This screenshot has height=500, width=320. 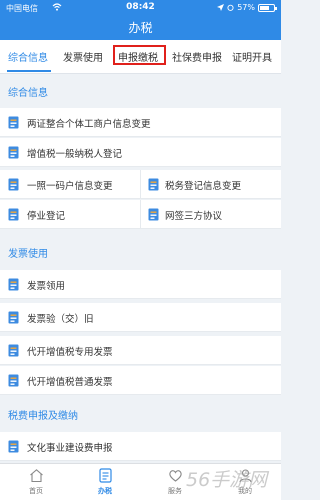 What do you see at coordinates (105, 475) in the screenshot?
I see `document-list-icon` at bounding box center [105, 475].